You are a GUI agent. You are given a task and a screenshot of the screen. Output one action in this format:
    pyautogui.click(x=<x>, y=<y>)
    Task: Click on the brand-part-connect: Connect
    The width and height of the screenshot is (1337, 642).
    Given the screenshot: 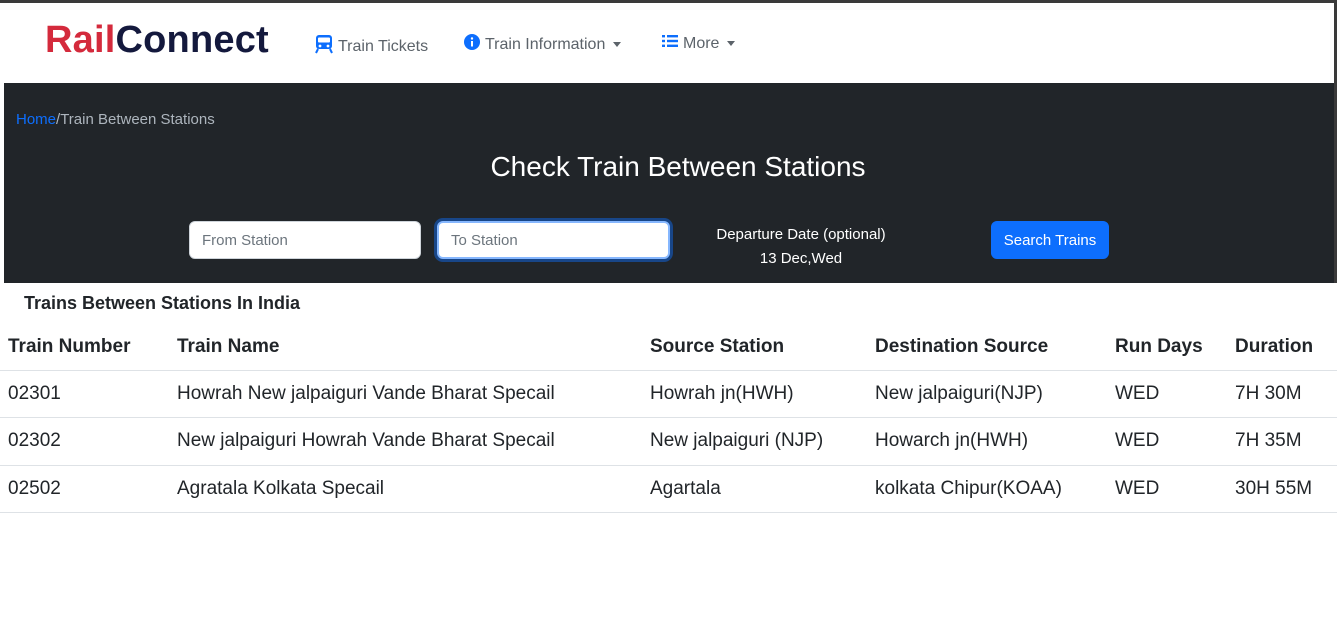 What is the action you would take?
    pyautogui.click(x=192, y=40)
    